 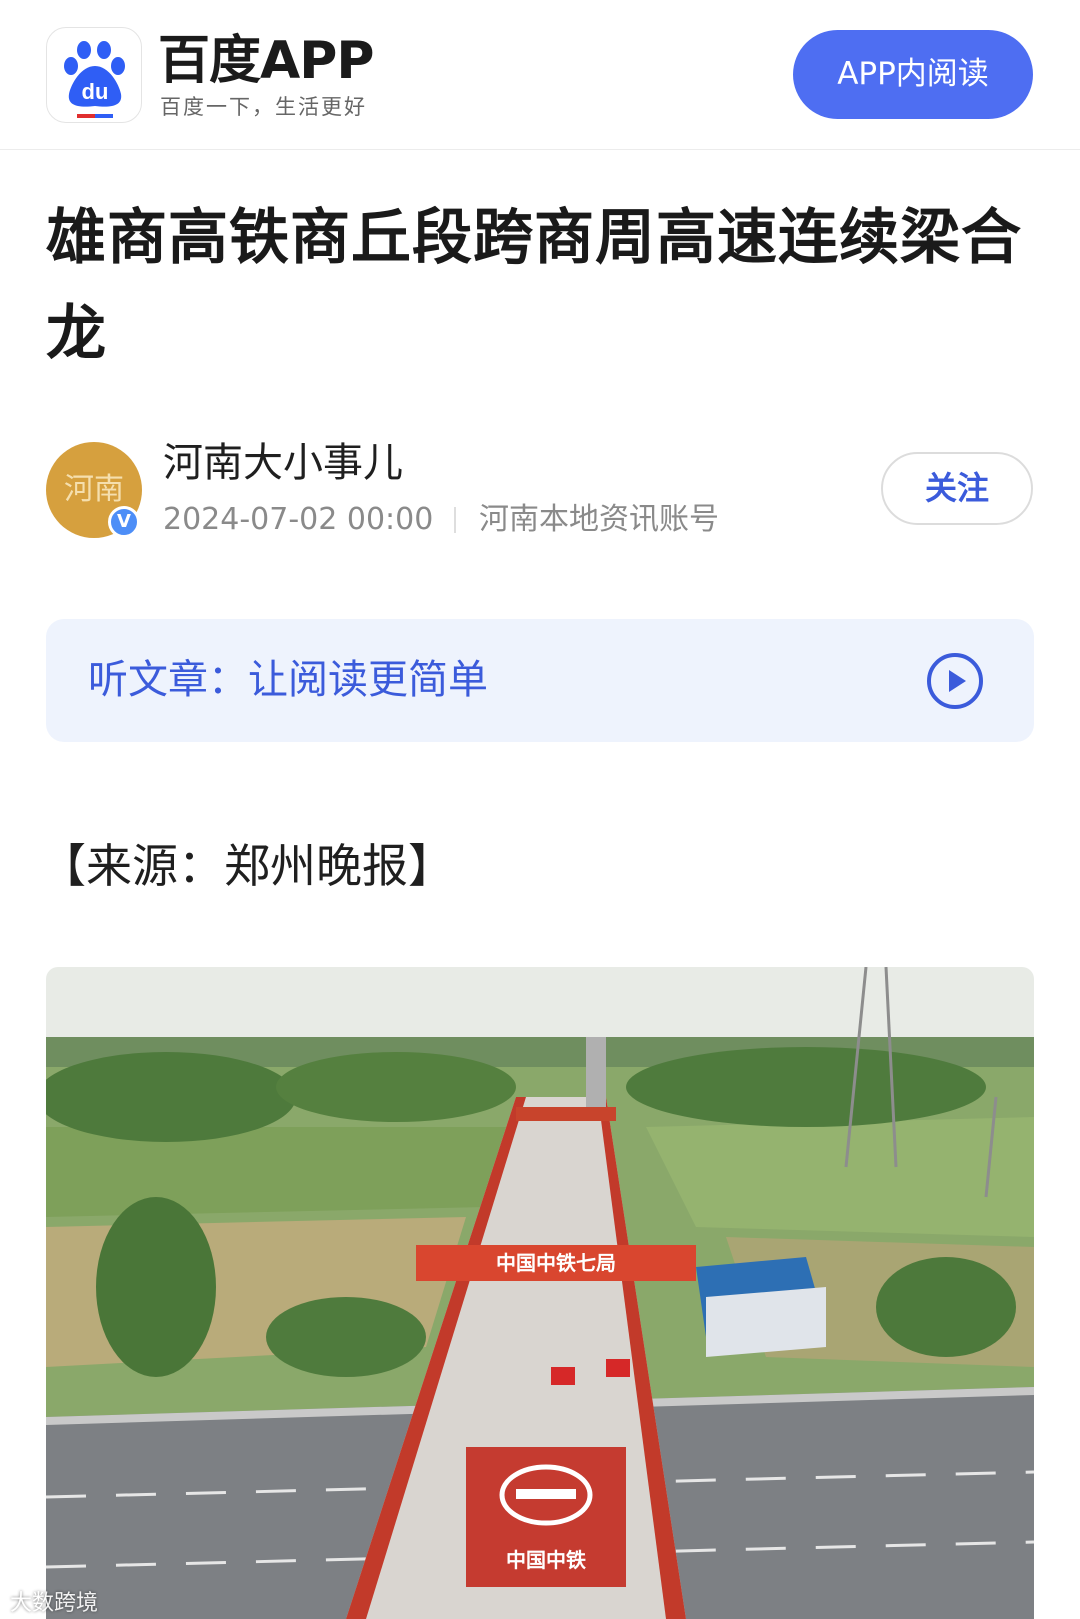 What do you see at coordinates (94, 75) in the screenshot?
I see `baidu-logo-icon: du` at bounding box center [94, 75].